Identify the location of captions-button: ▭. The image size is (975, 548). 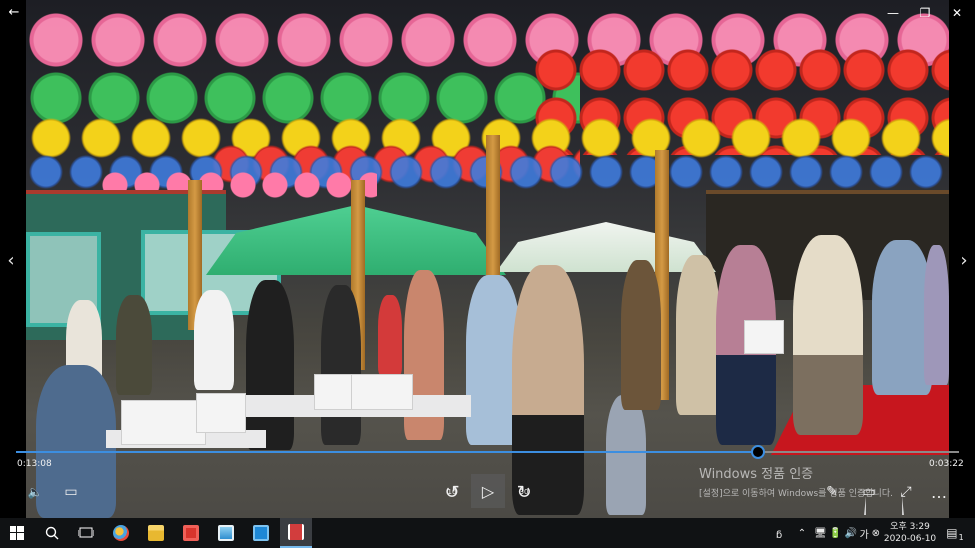
(71, 492).